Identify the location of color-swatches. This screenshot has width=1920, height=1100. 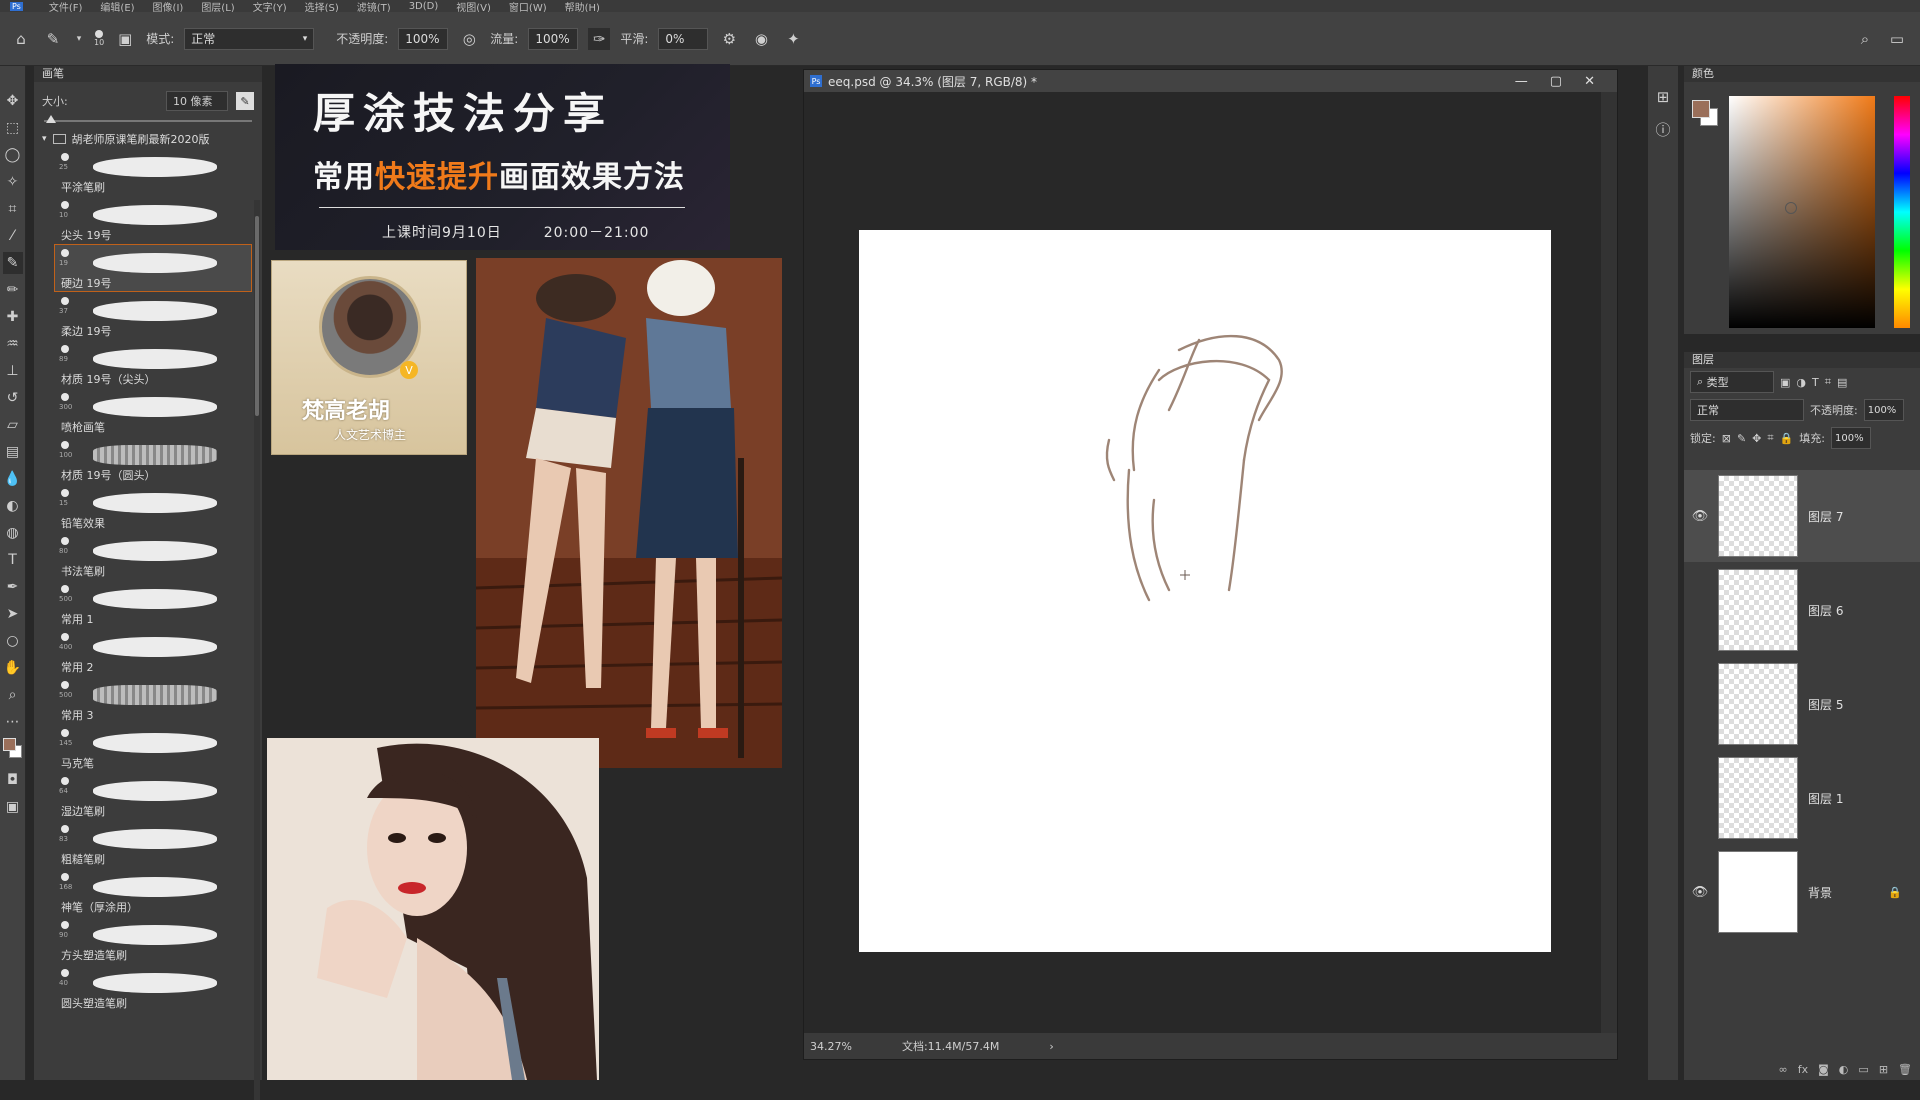
(12, 751).